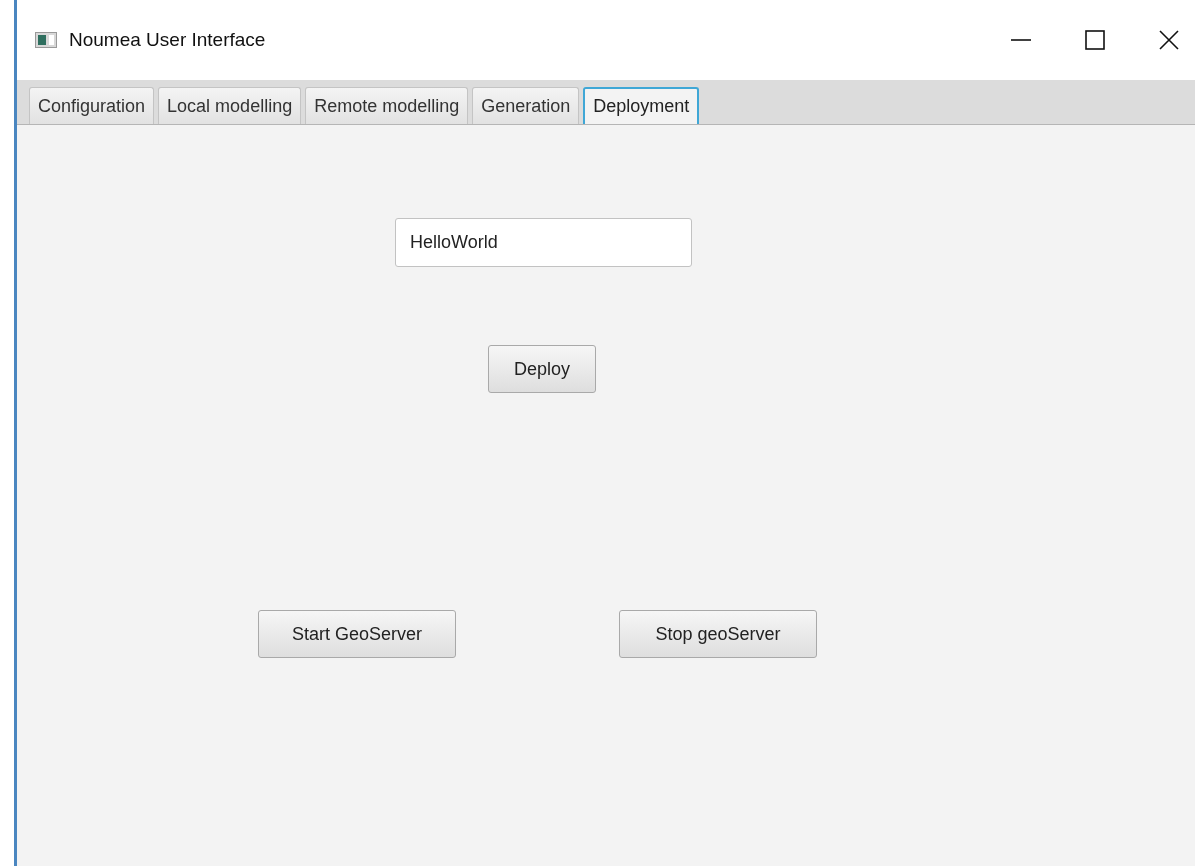 The height and width of the screenshot is (866, 1195). I want to click on tab: Generation, so click(526, 105).